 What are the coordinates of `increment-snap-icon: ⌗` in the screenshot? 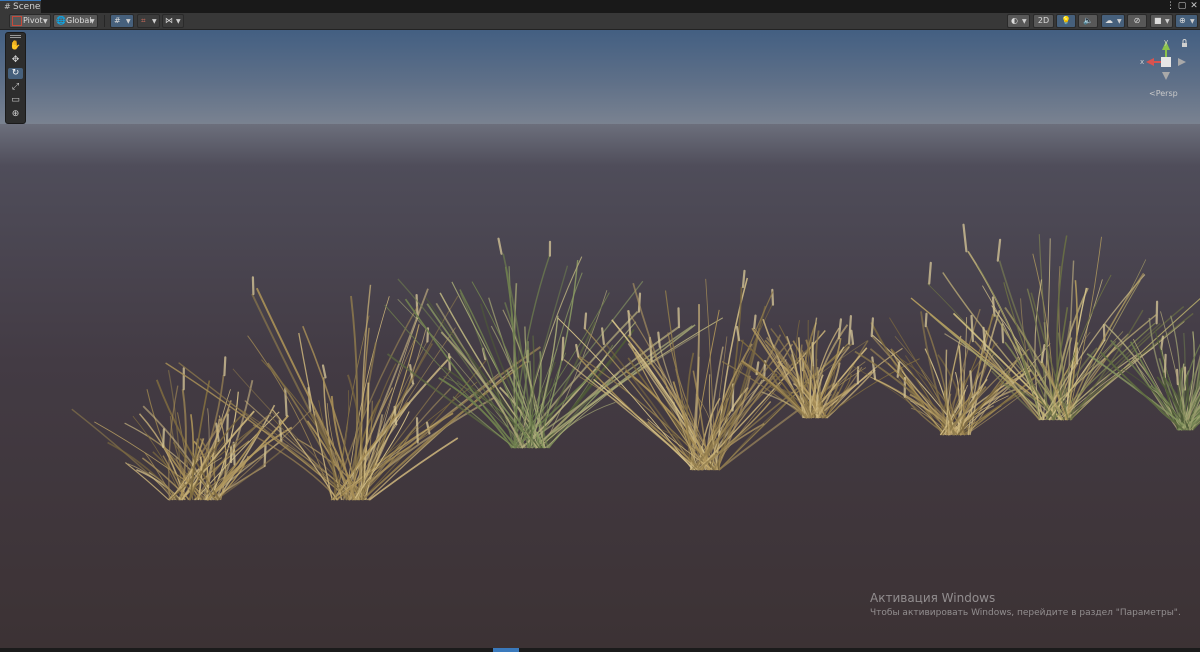 It's located at (143, 20).